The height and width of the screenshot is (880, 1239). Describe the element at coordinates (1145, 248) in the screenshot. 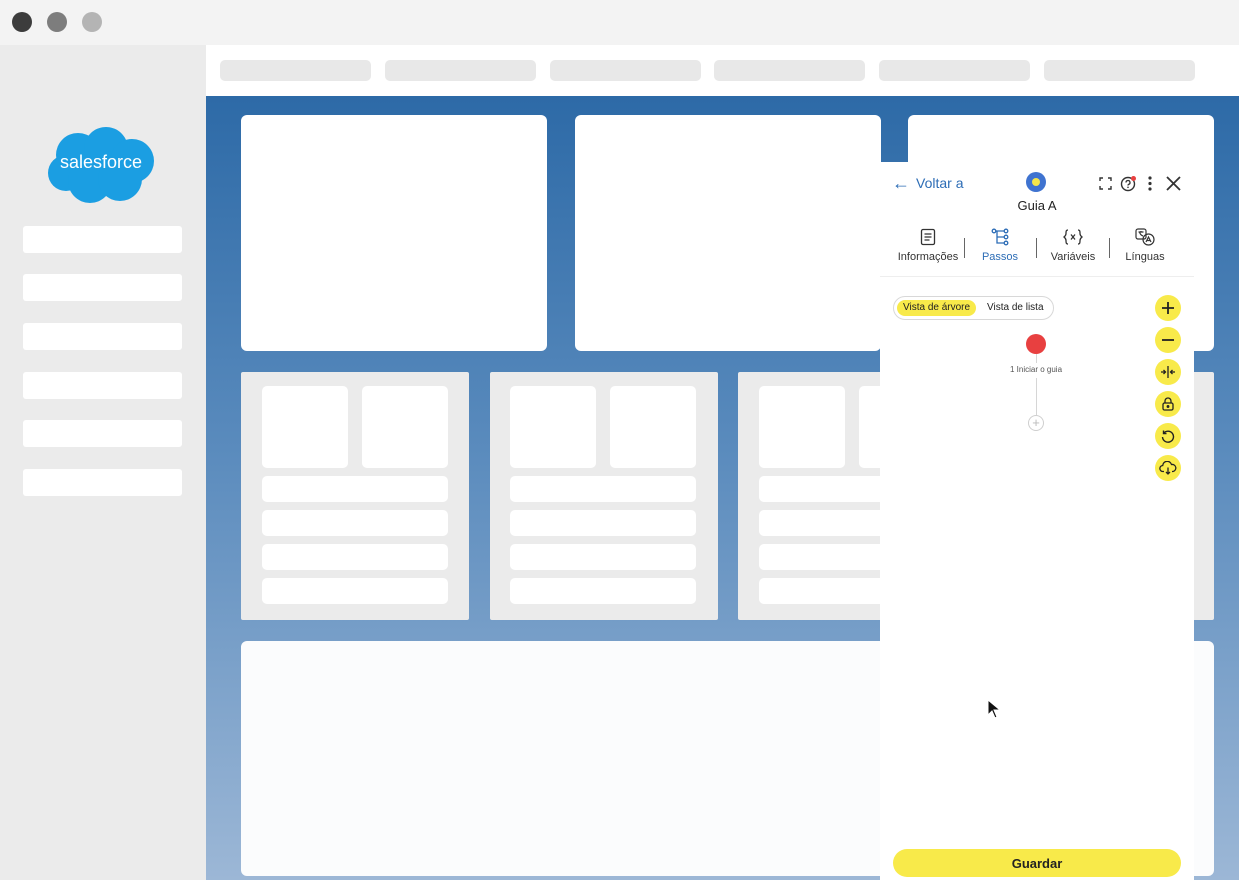

I see `tab-linguas: Línguas` at that location.